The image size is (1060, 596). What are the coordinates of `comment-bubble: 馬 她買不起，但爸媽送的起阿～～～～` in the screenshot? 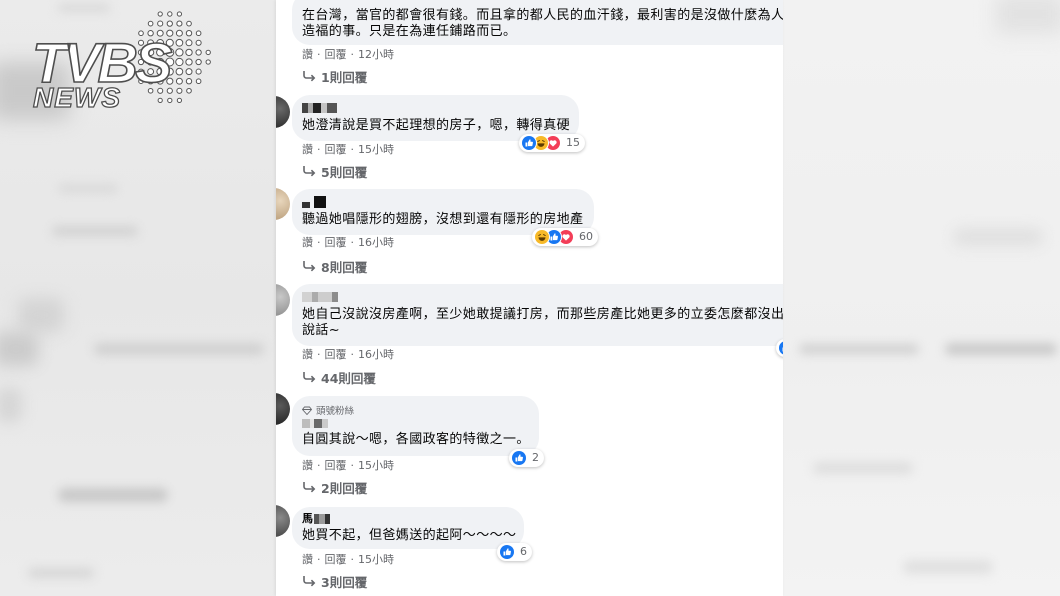 It's located at (408, 528).